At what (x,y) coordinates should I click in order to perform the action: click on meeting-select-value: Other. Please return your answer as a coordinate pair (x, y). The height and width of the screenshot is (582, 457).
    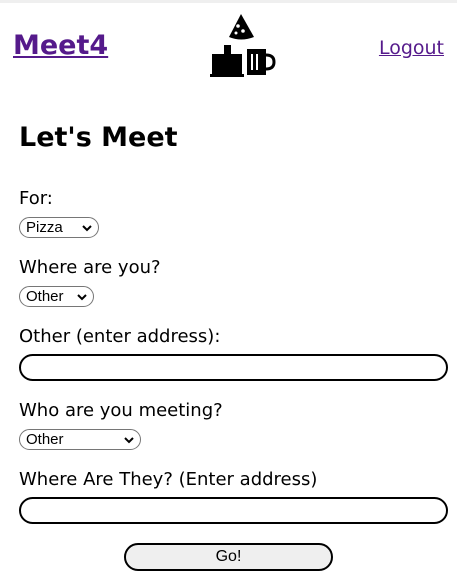
    Looking at the image, I should click on (45, 439).